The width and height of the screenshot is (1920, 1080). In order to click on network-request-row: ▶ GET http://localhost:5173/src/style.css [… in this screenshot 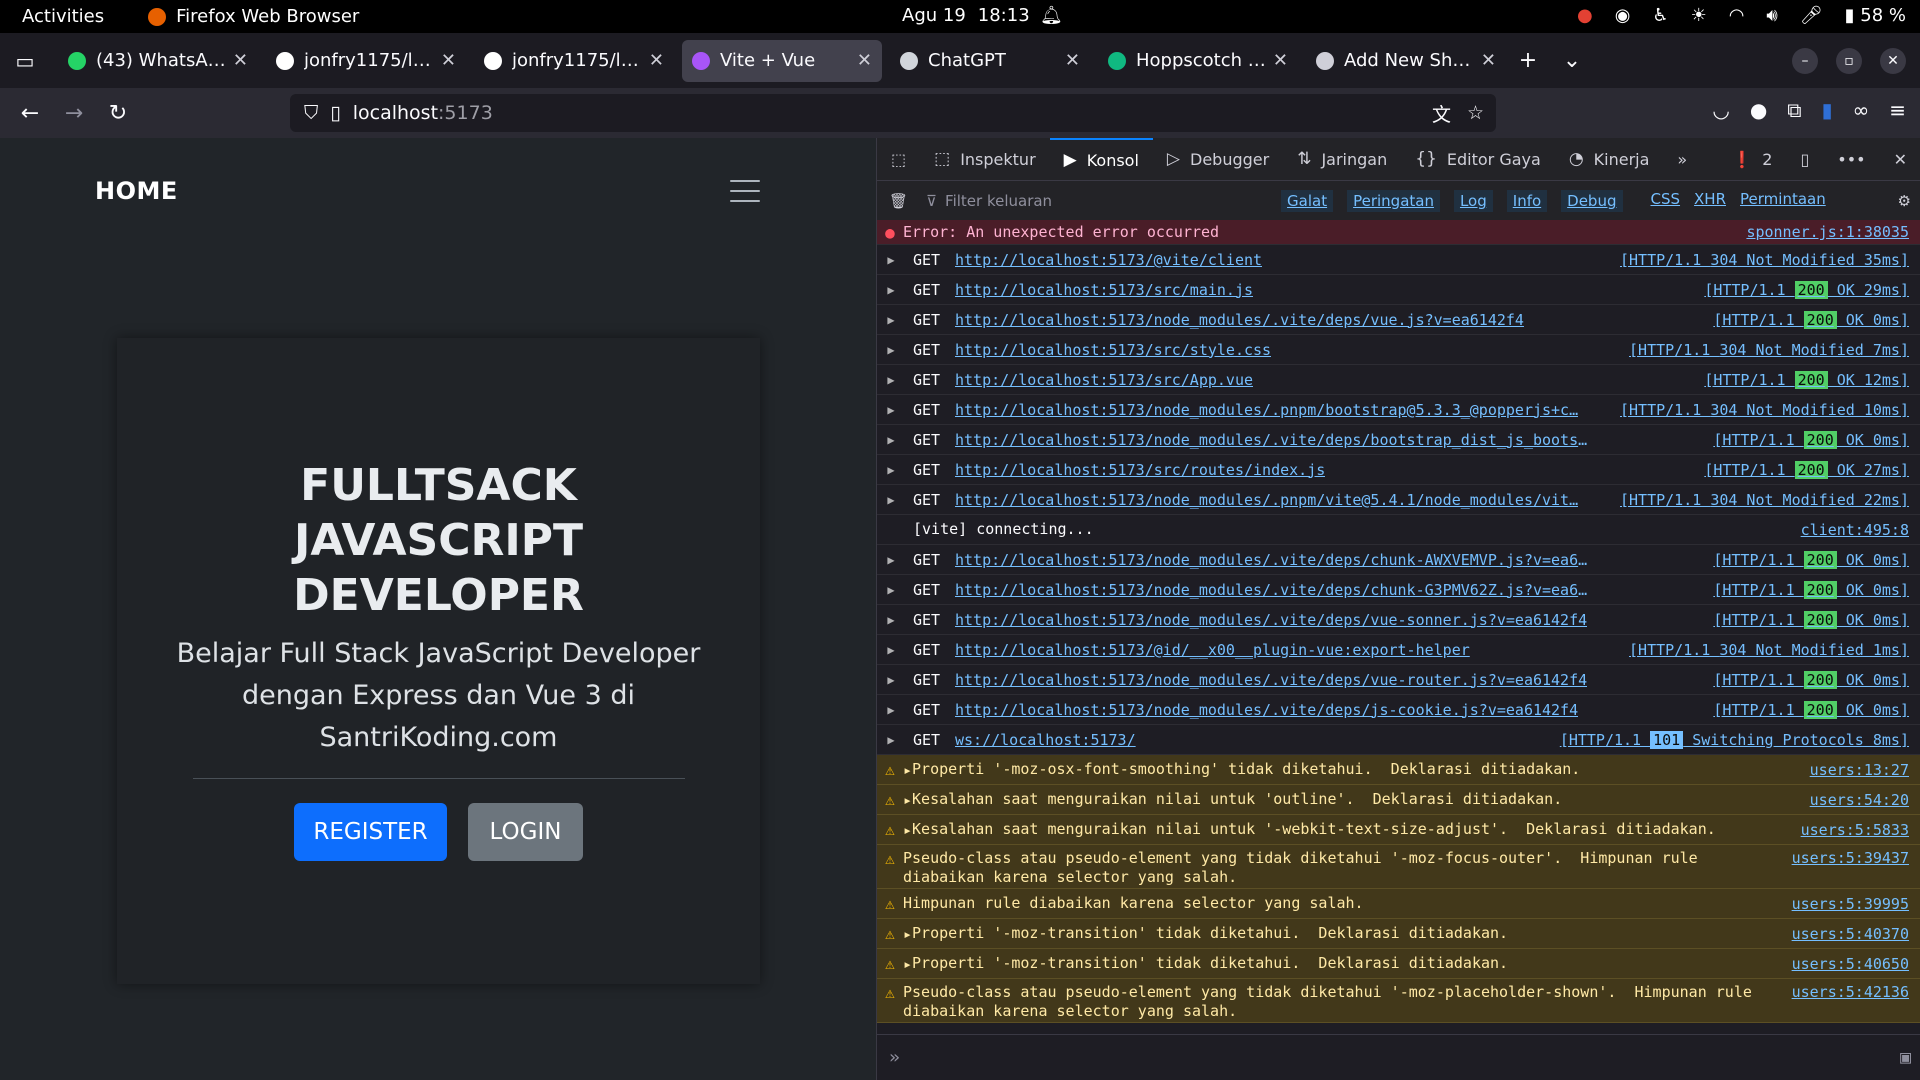, I will do `click(1398, 350)`.